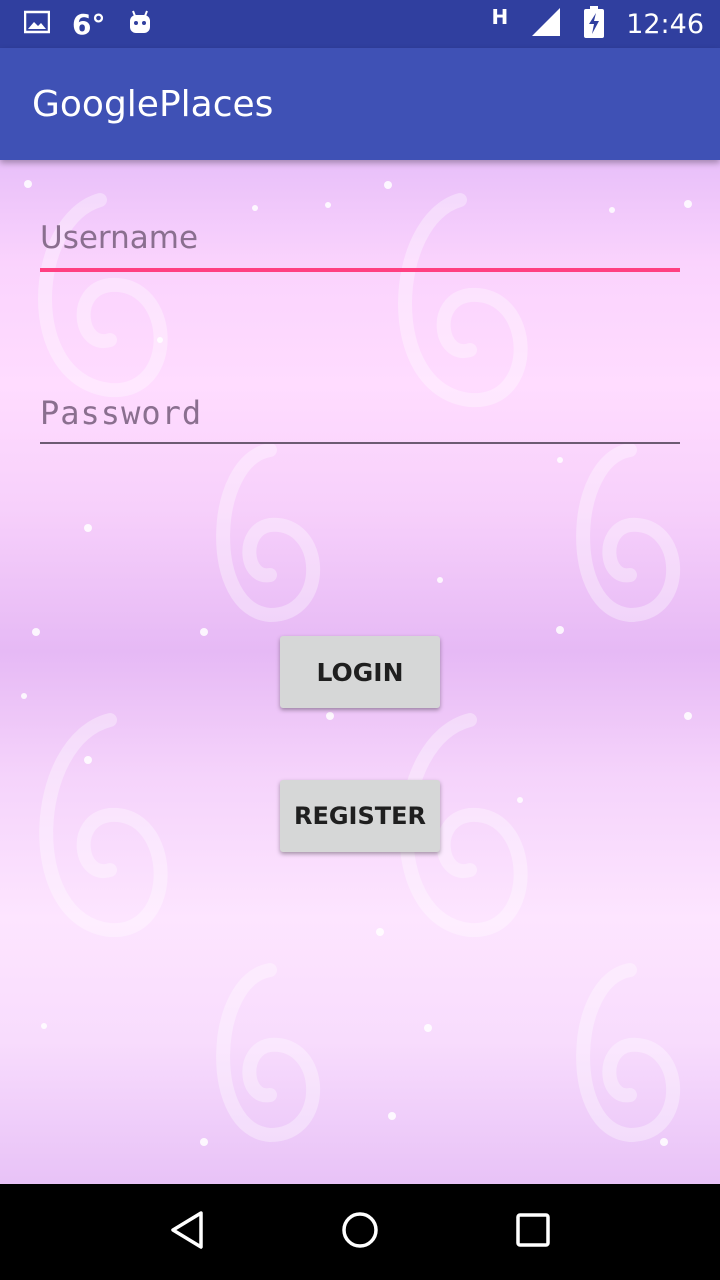 Image resolution: width=720 pixels, height=1280 pixels. What do you see at coordinates (360, 414) in the screenshot?
I see `password-input` at bounding box center [360, 414].